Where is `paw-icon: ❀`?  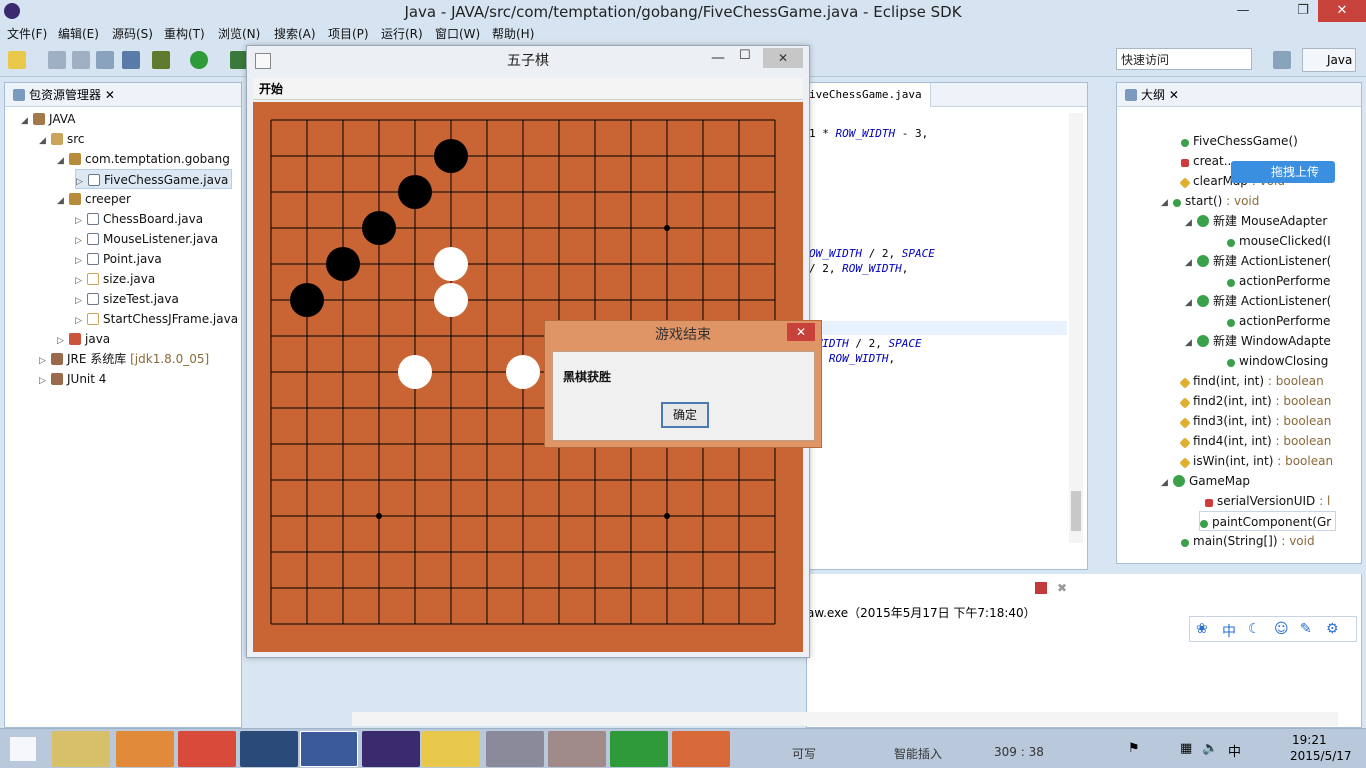
paw-icon: ❀ is located at coordinates (1202, 629).